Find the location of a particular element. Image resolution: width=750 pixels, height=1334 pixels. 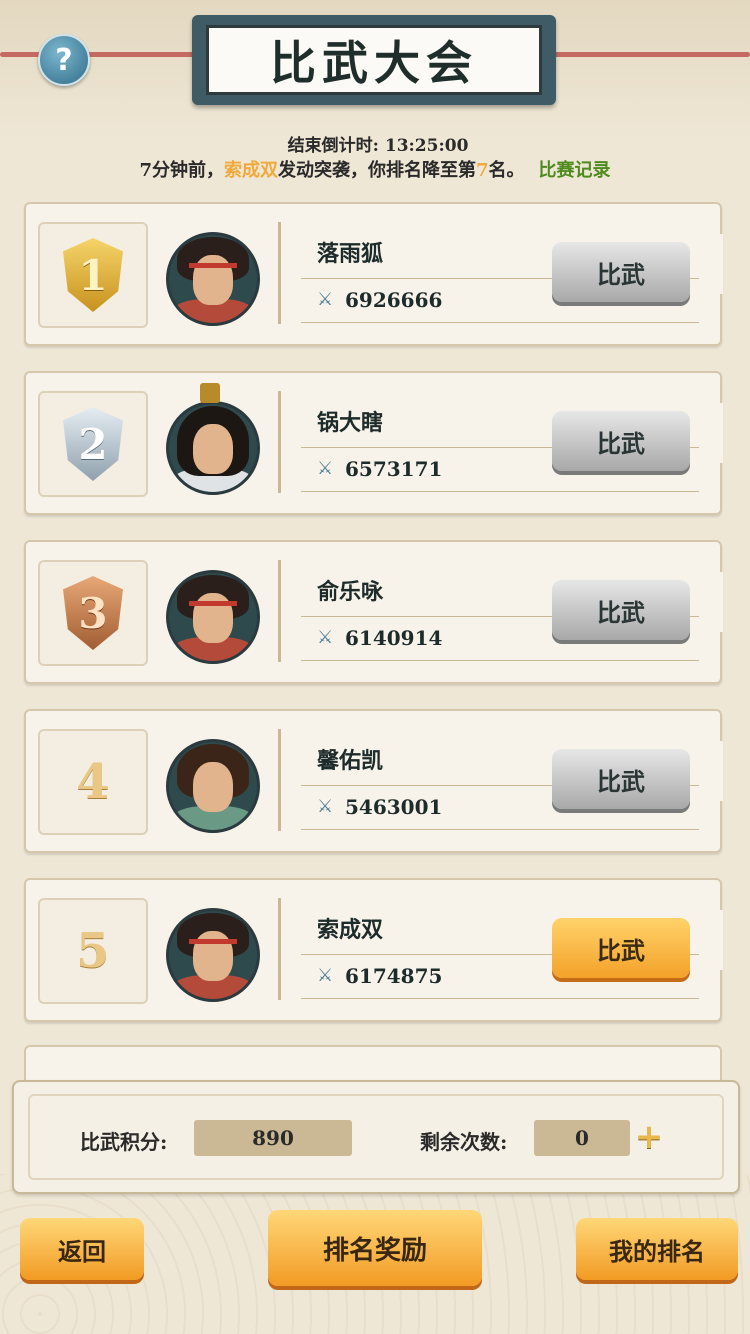

notice-attacker: 索成双 is located at coordinates (251, 170).